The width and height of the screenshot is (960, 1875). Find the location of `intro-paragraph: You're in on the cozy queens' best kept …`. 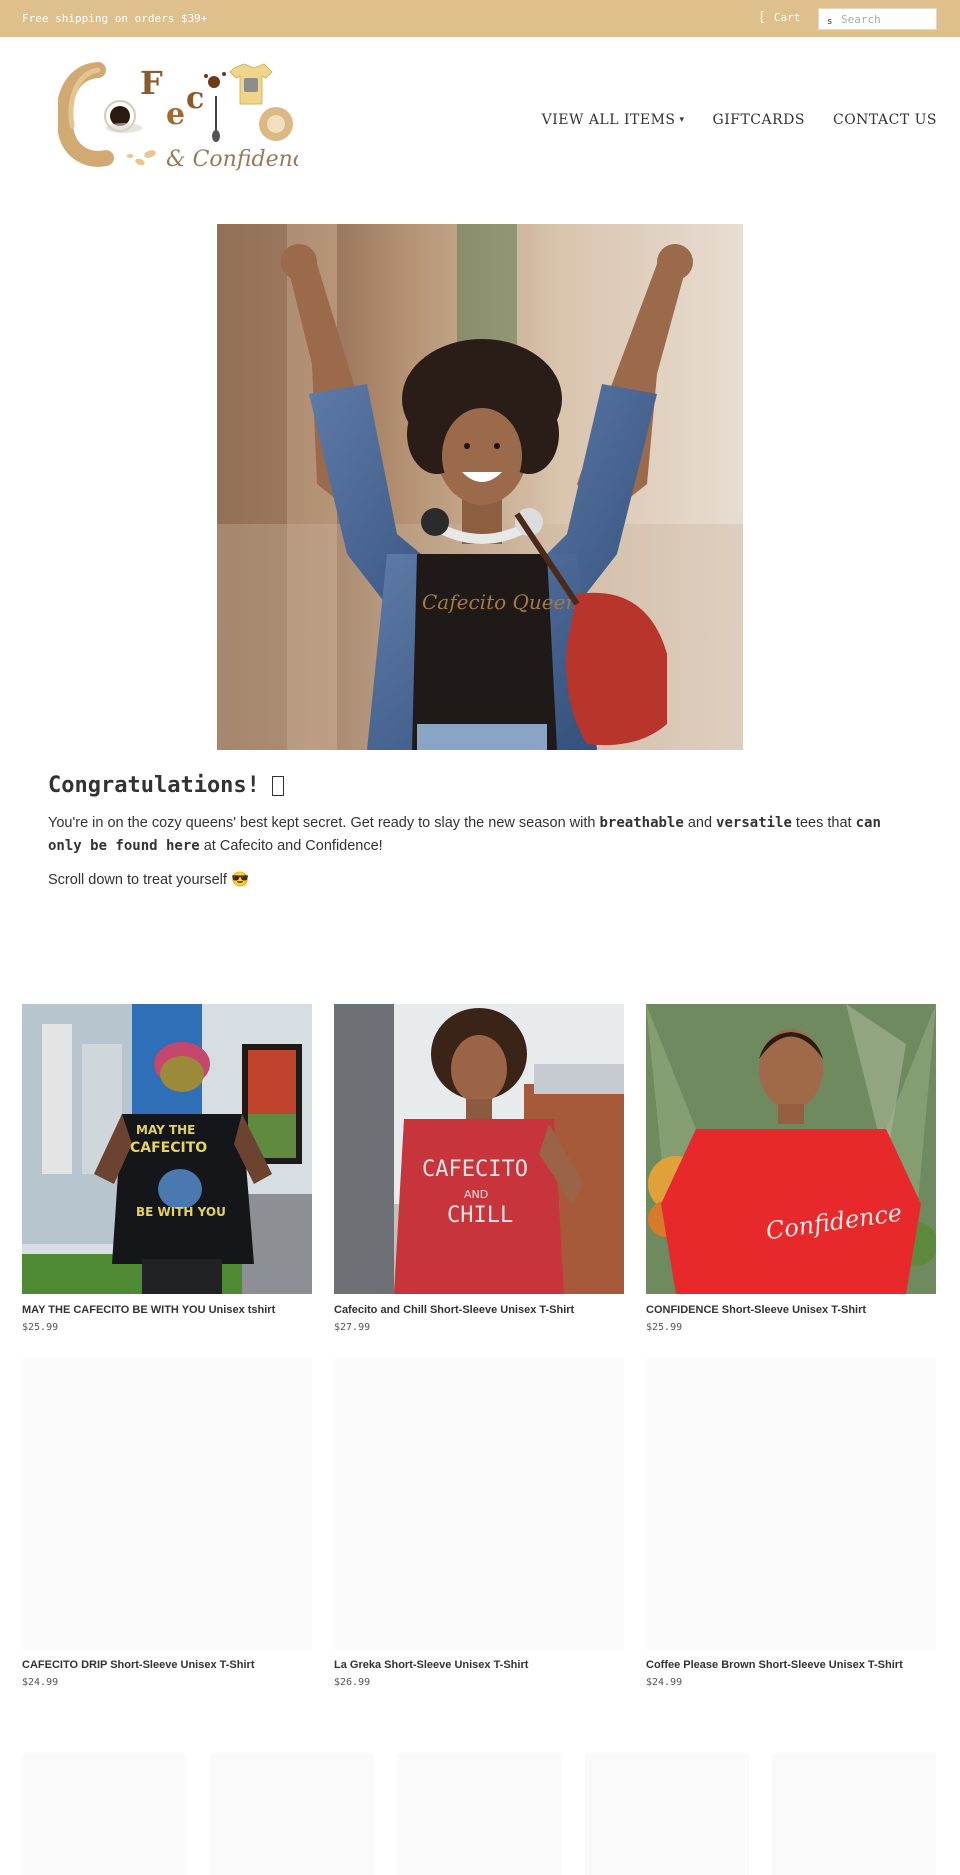

intro-paragraph: You're in on the cozy queens' best kept … is located at coordinates (480, 835).